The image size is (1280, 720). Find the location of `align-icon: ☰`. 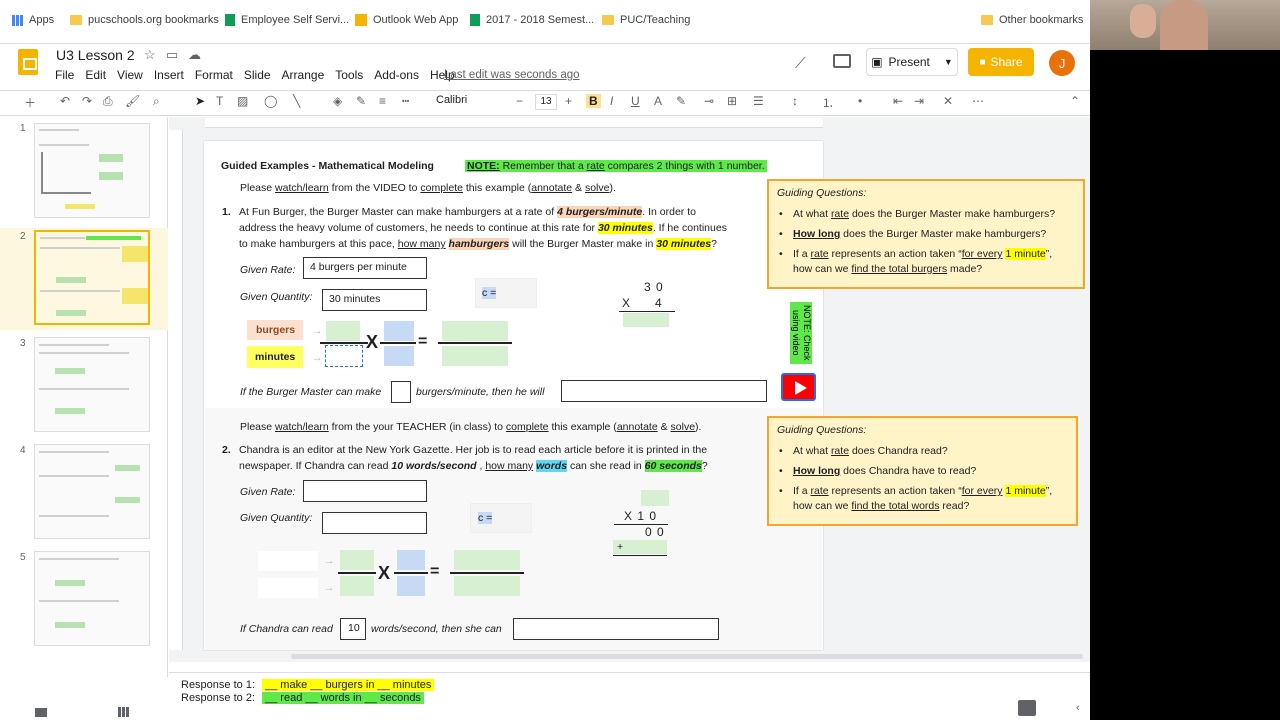

align-icon: ☰ is located at coordinates (758, 101).